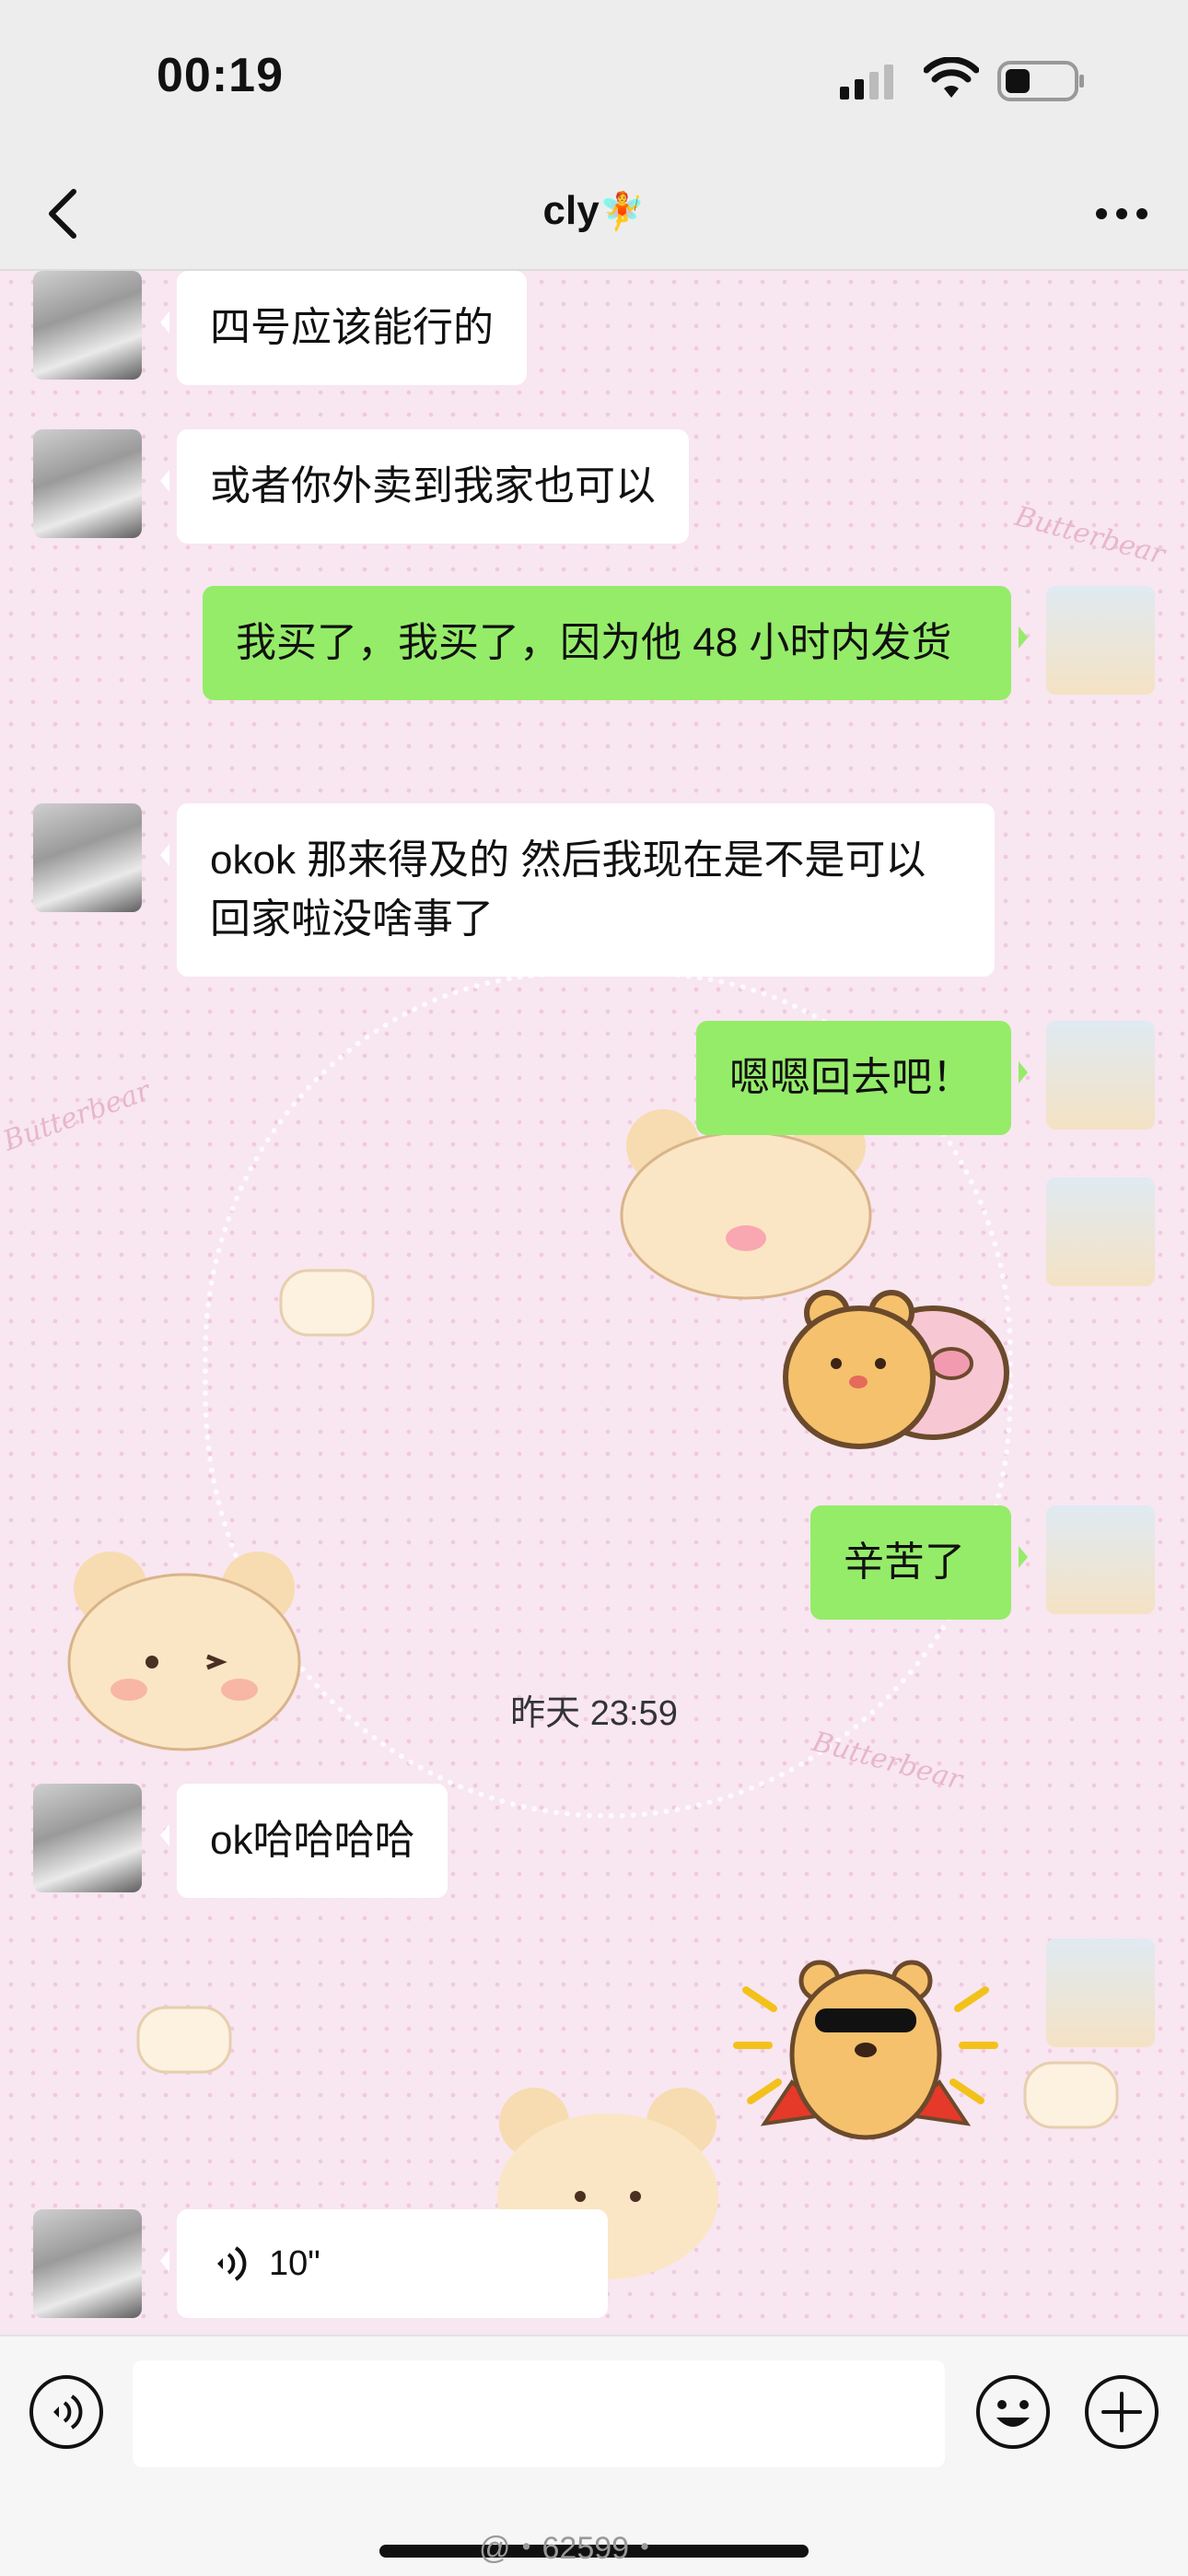 This screenshot has height=2576, width=1188. I want to click on wifi-icon, so click(951, 77).